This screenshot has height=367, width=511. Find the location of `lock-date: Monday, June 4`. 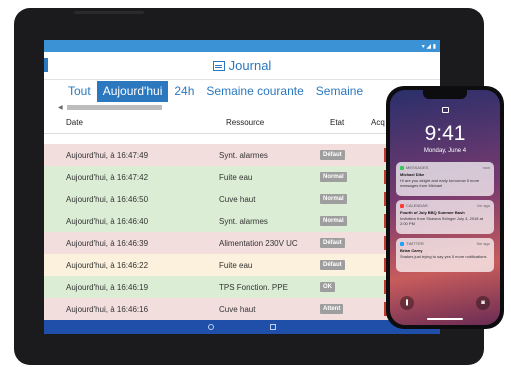

lock-date: Monday, June 4 is located at coordinates (445, 151).